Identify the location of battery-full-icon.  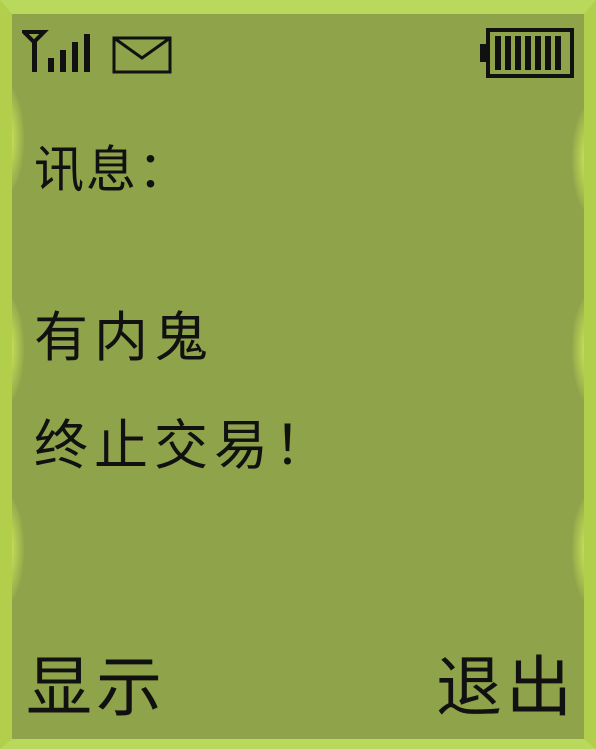
(527, 53).